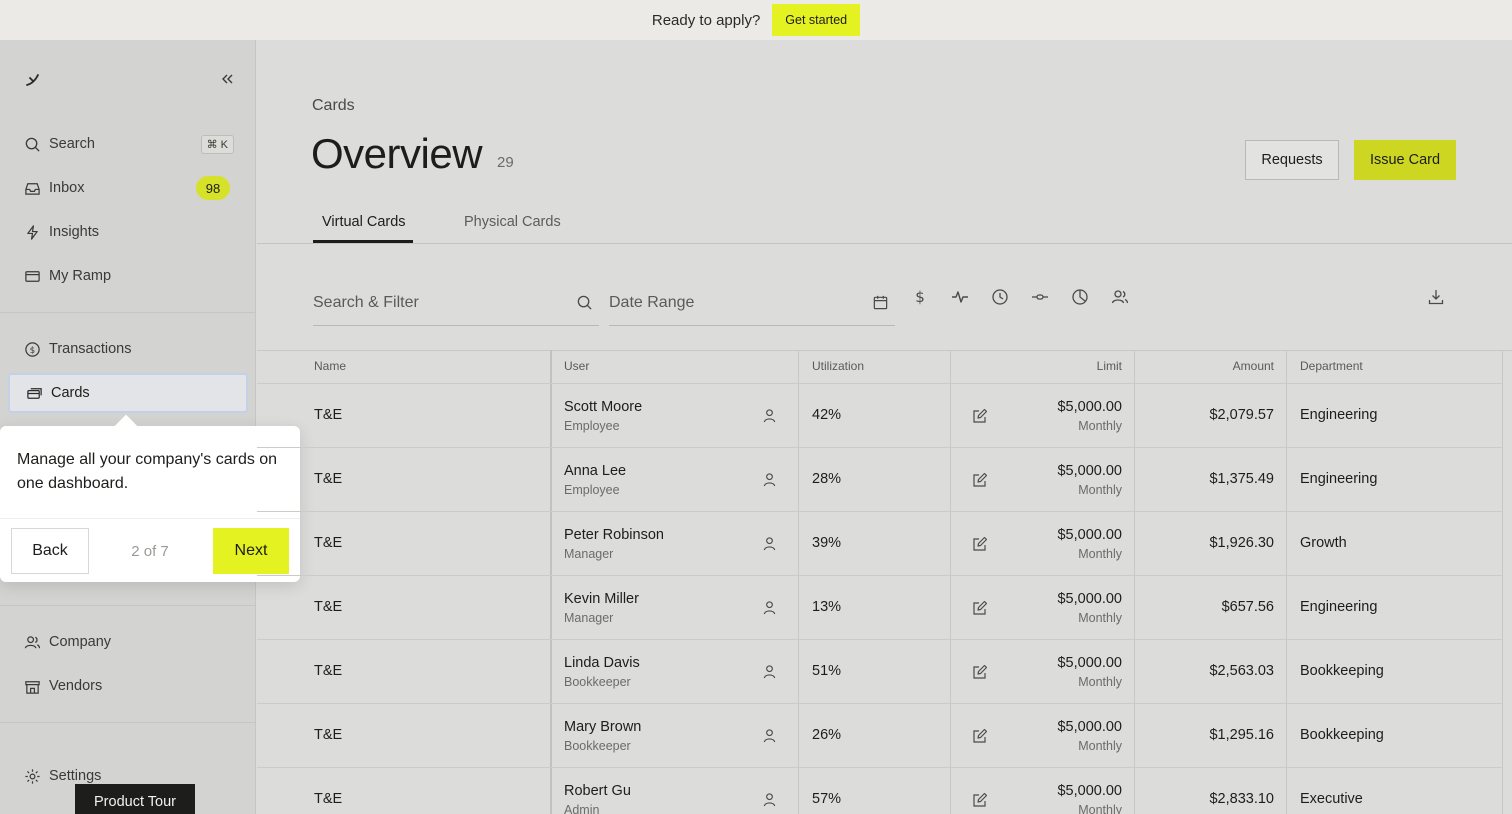  What do you see at coordinates (1331, 366) in the screenshot?
I see `column-header-department: Department` at bounding box center [1331, 366].